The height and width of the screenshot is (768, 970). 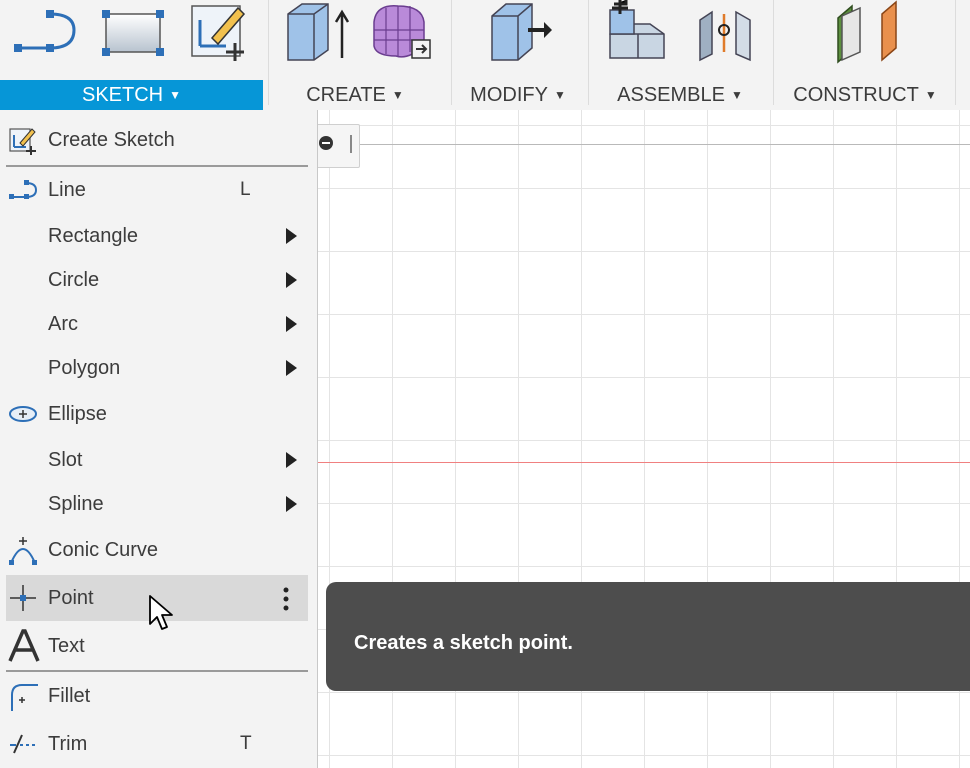 What do you see at coordinates (77, 414) in the screenshot?
I see `menu-item-label: Ellipse` at bounding box center [77, 414].